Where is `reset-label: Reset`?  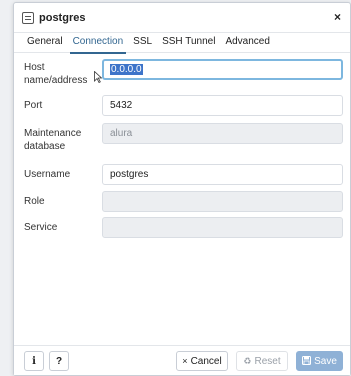
reset-label: Reset is located at coordinates (267, 361).